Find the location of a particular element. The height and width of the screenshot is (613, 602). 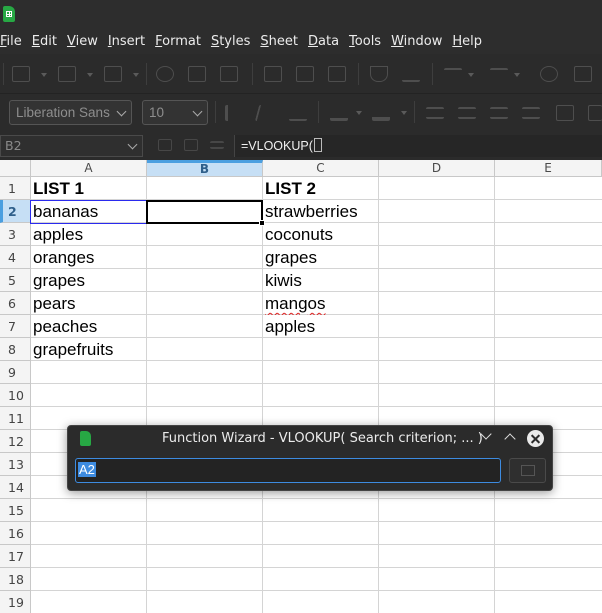

cell-c3: coconuts is located at coordinates (320, 234).